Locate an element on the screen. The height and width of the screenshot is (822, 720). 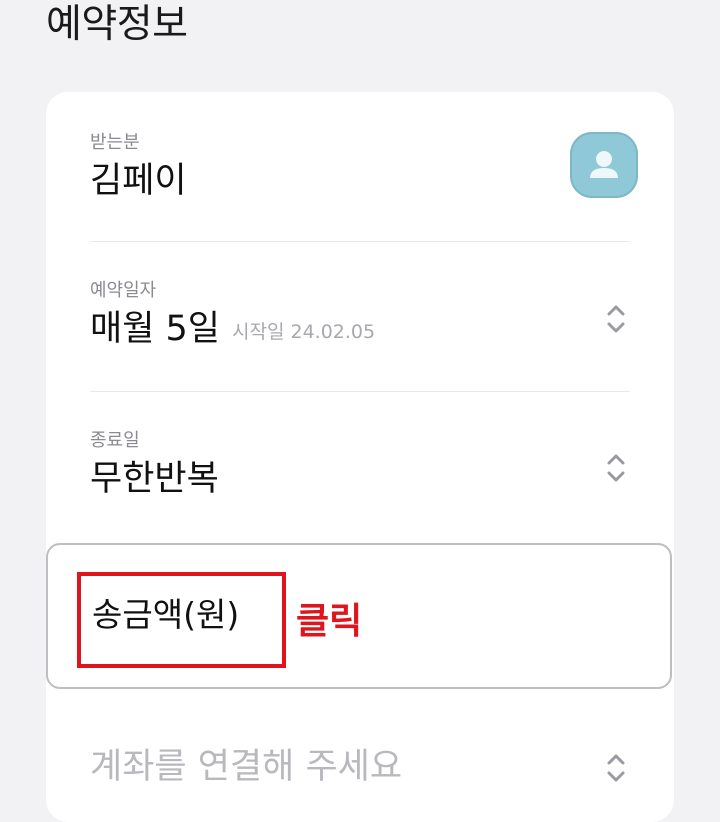
amount-label: 송금액(원) is located at coordinates (166, 614).